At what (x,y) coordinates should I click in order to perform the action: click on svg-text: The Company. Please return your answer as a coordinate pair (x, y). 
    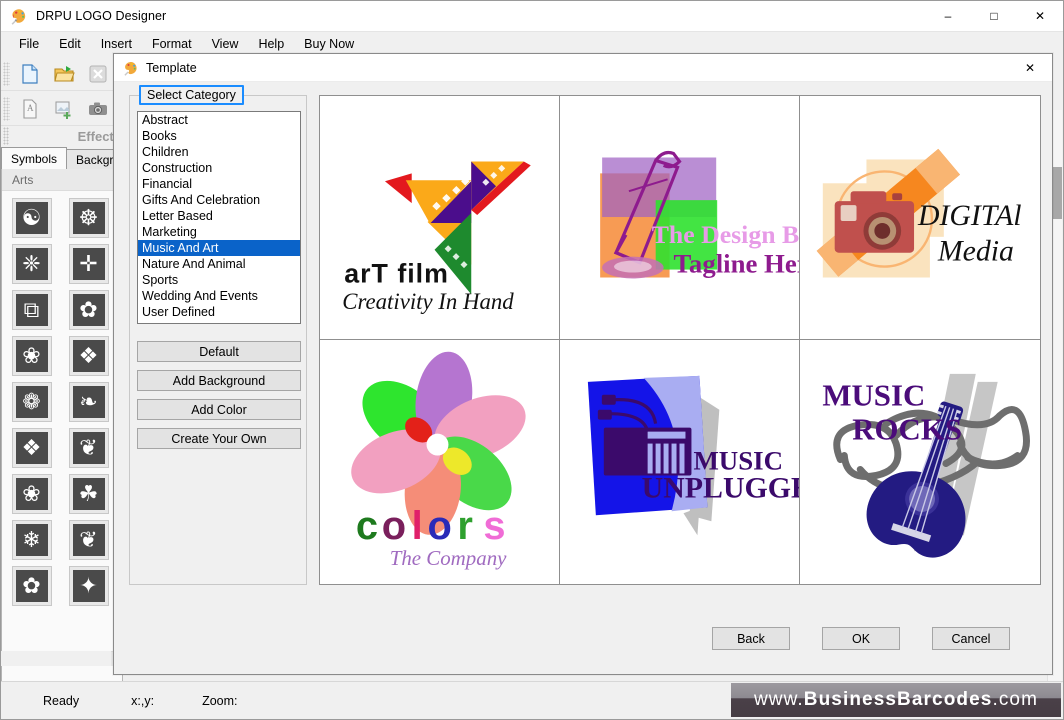
    Looking at the image, I should click on (448, 558).